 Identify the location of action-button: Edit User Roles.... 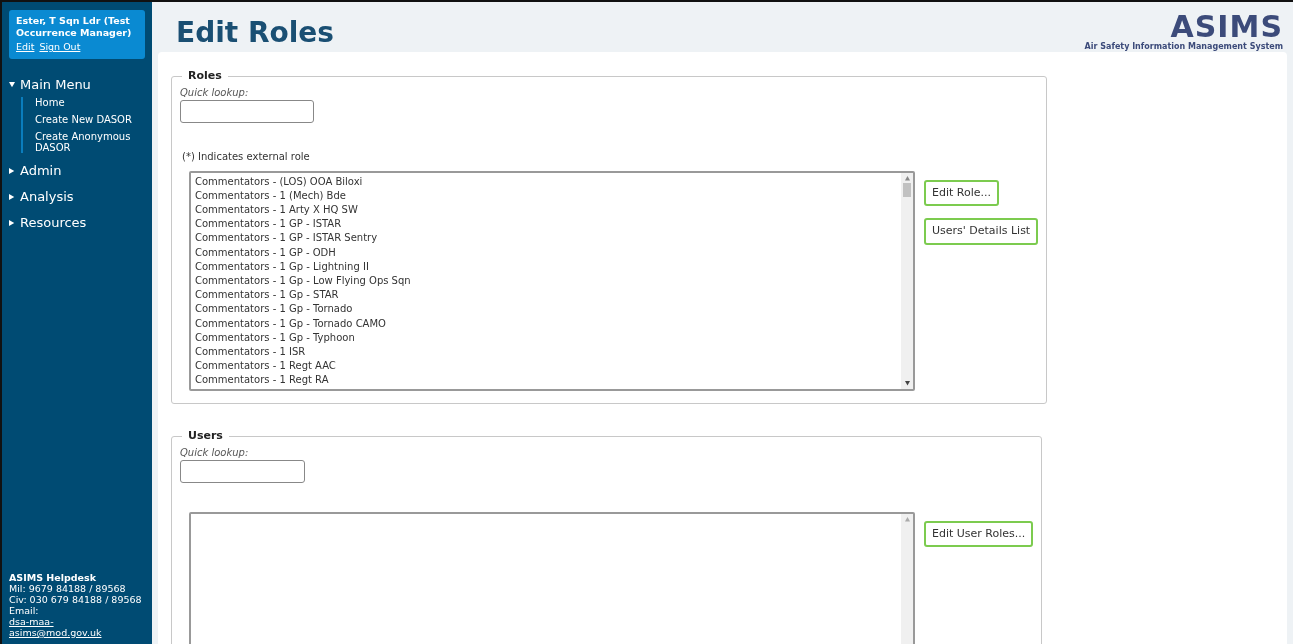
(979, 533).